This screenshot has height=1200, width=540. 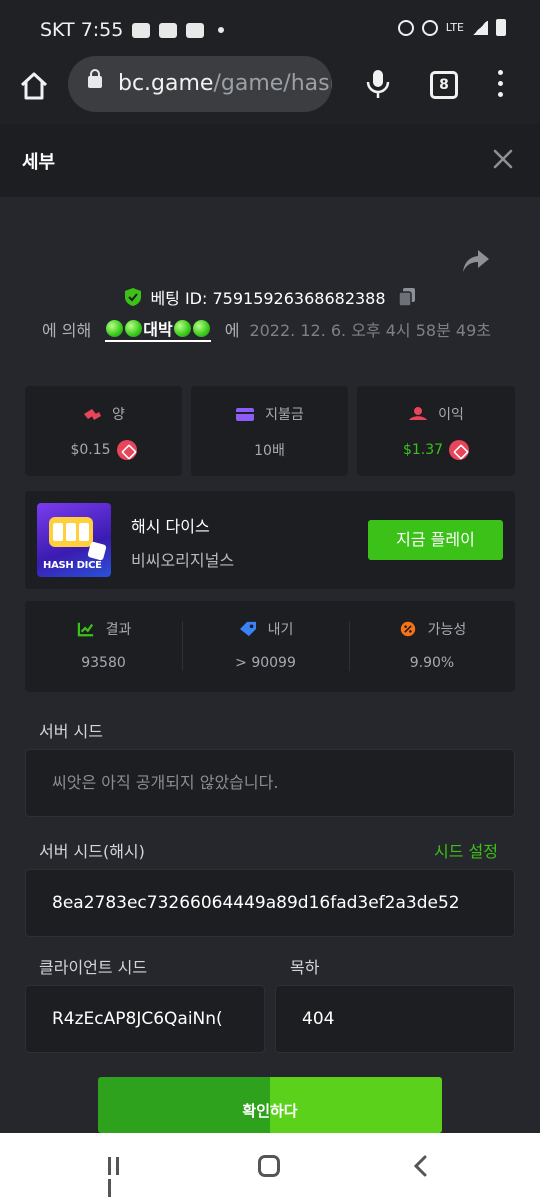 I want to click on more-notifications-icon, so click(x=221, y=30).